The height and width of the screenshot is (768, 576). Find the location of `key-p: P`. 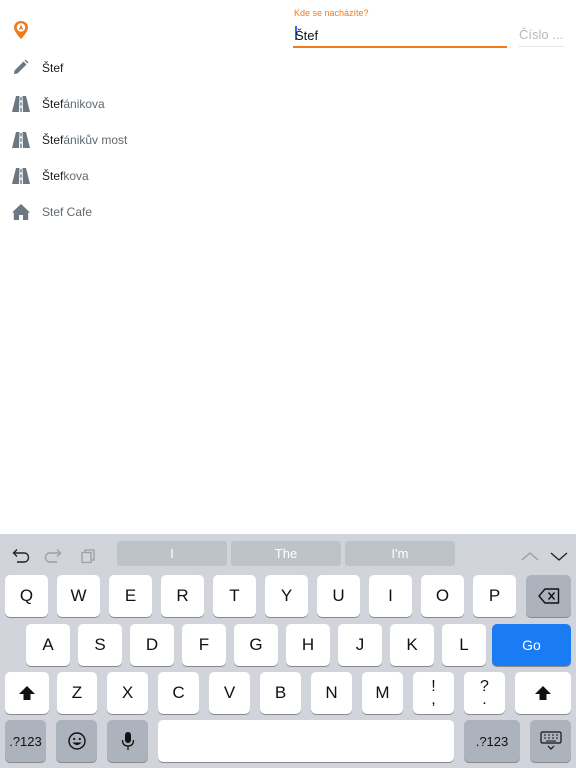

key-p: P is located at coordinates (494, 596).